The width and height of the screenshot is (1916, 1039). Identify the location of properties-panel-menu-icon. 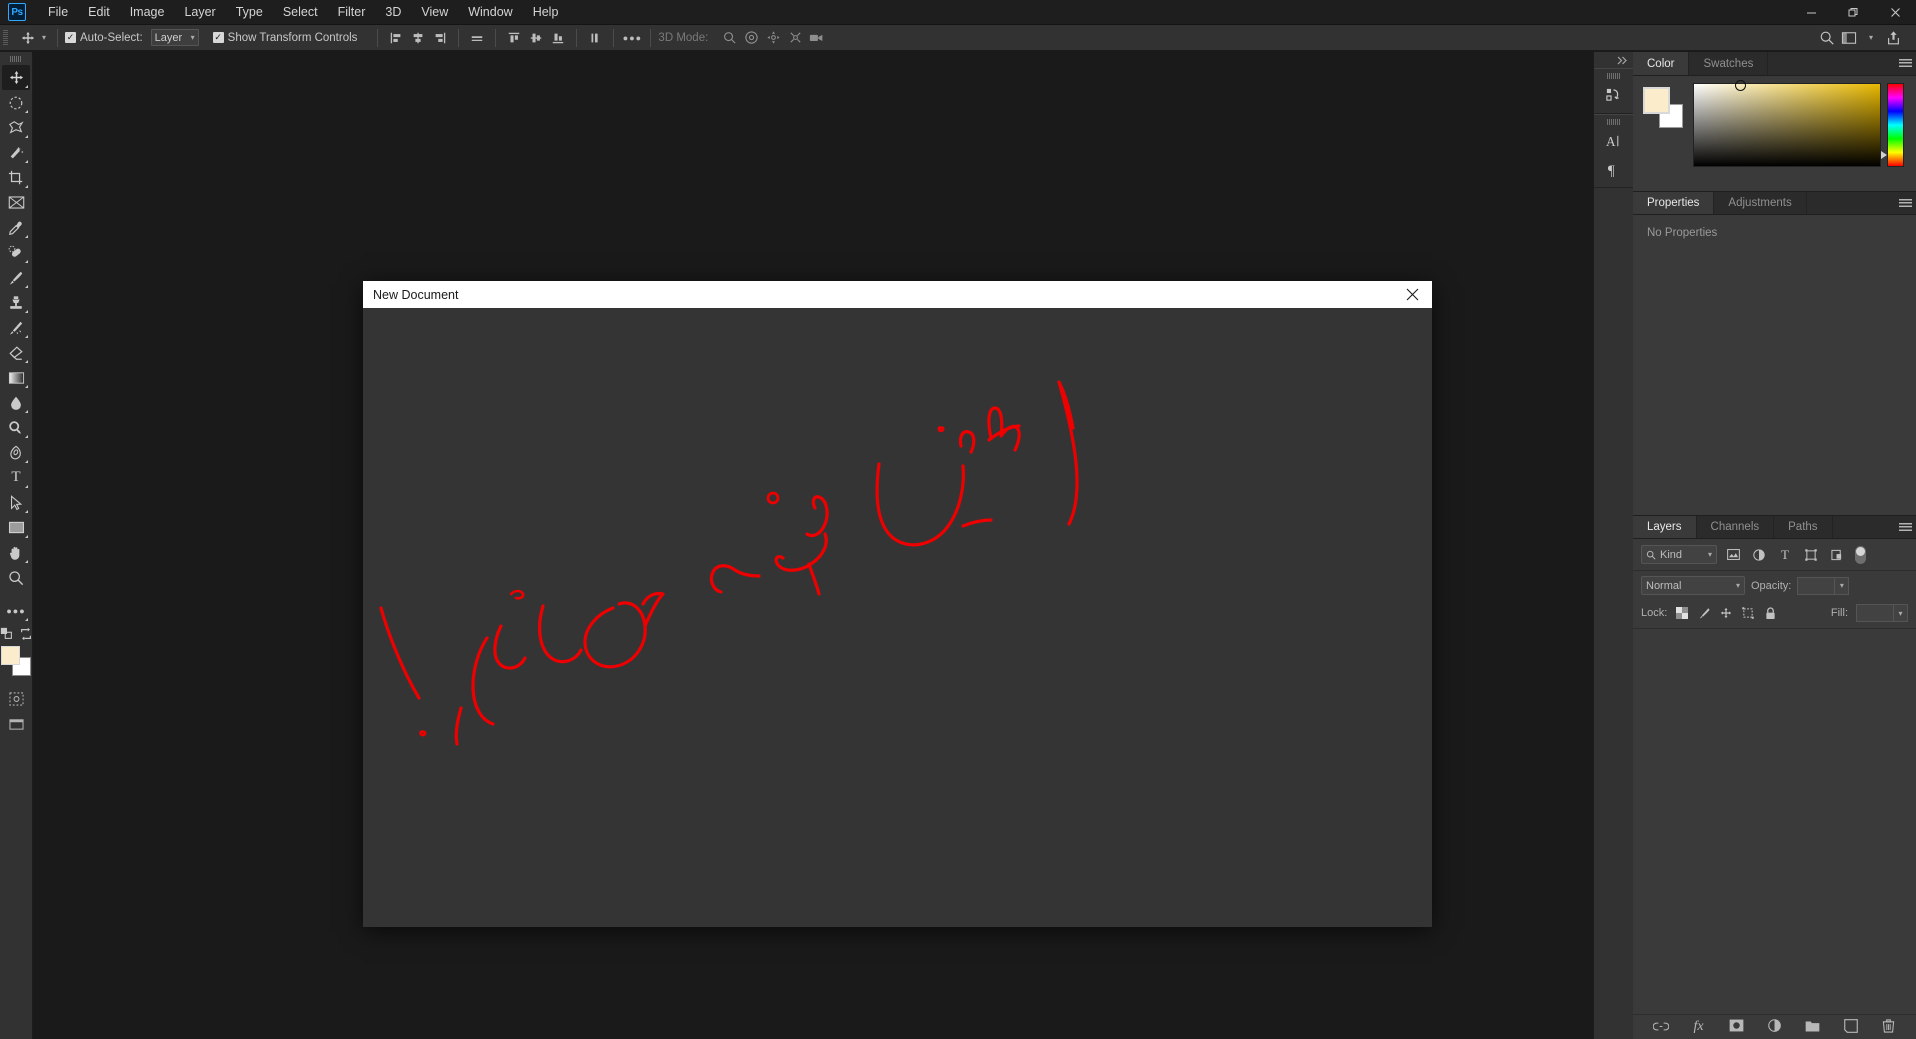
(1905, 203).